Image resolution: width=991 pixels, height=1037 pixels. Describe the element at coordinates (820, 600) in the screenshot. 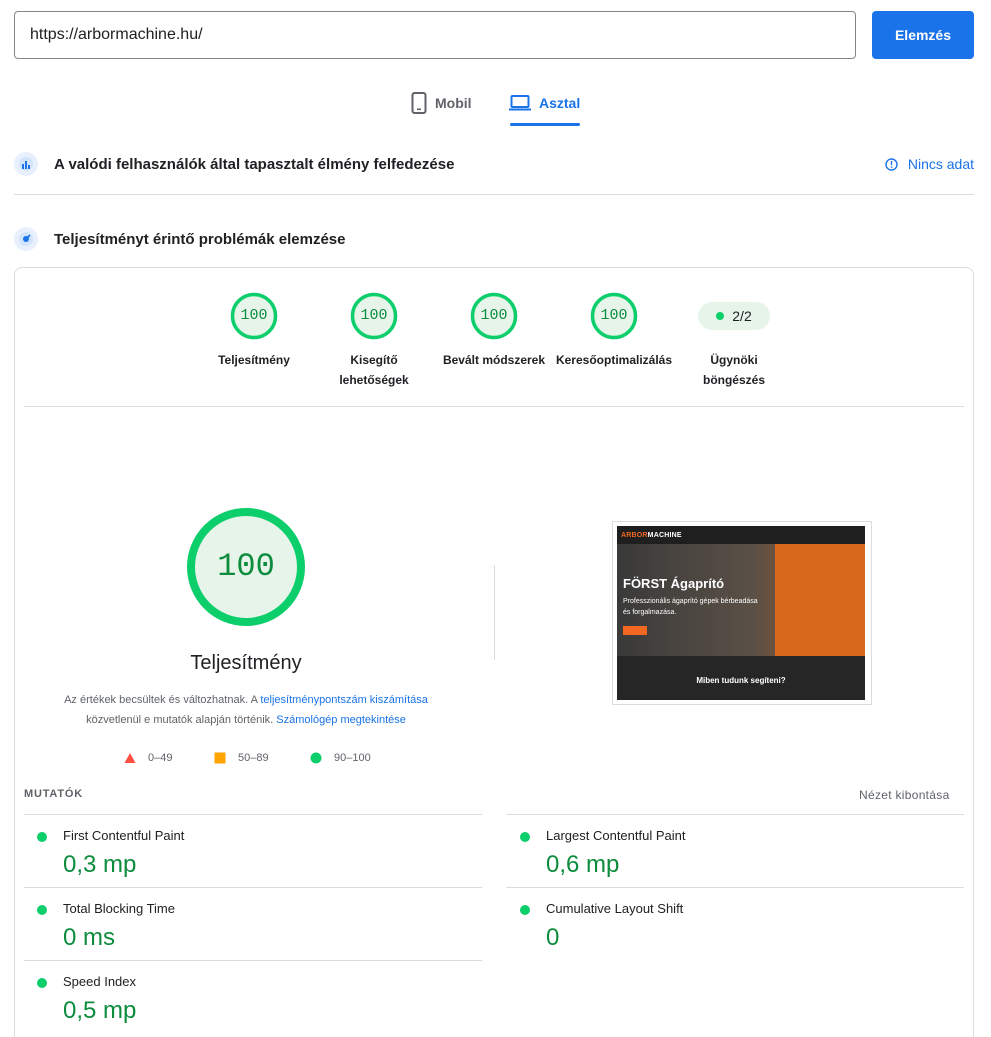

I see `screenshot-machine` at that location.